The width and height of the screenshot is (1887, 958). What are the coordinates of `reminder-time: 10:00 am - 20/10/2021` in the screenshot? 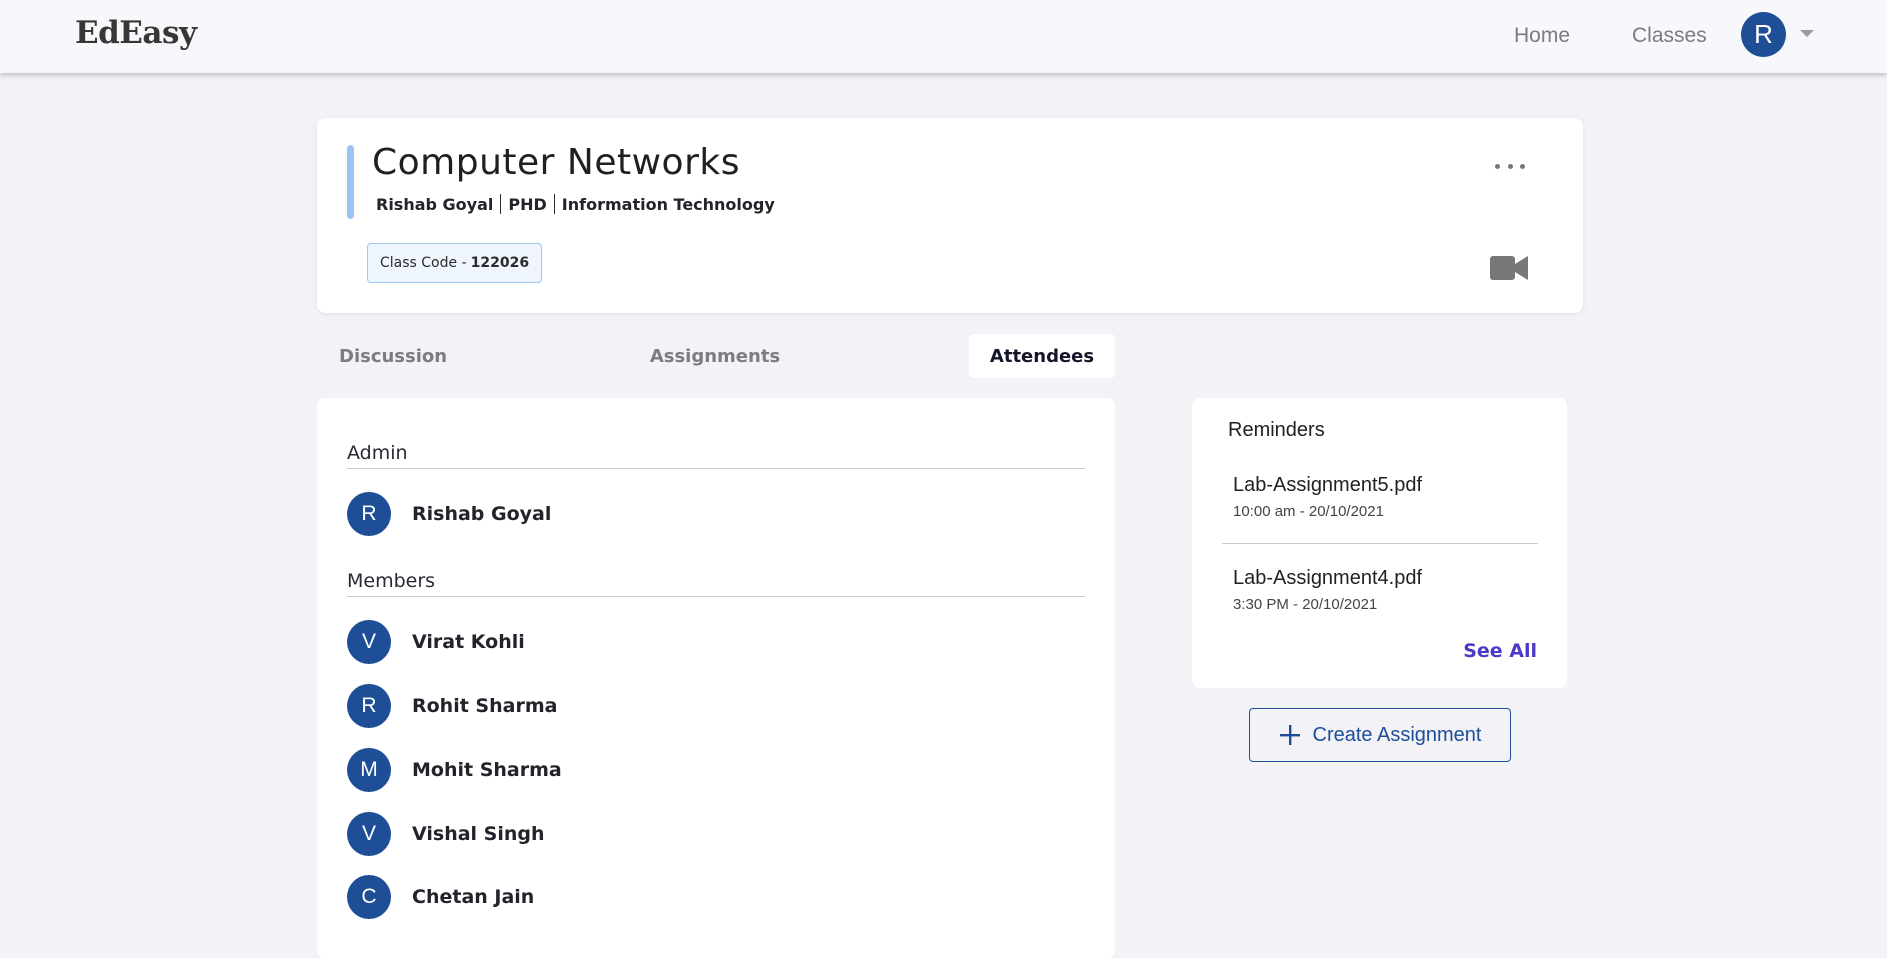 It's located at (1308, 511).